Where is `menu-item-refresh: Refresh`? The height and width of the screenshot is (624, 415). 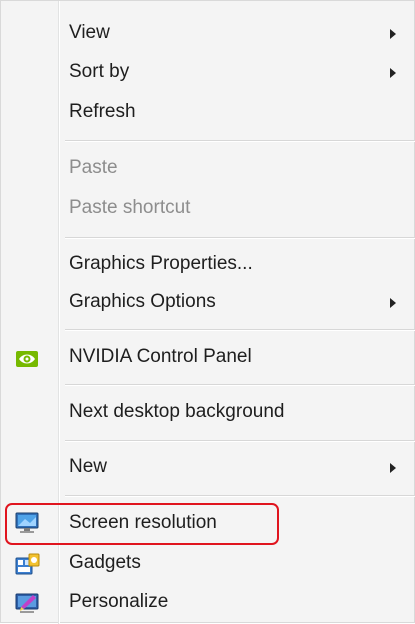 menu-item-refresh: Refresh is located at coordinates (208, 113).